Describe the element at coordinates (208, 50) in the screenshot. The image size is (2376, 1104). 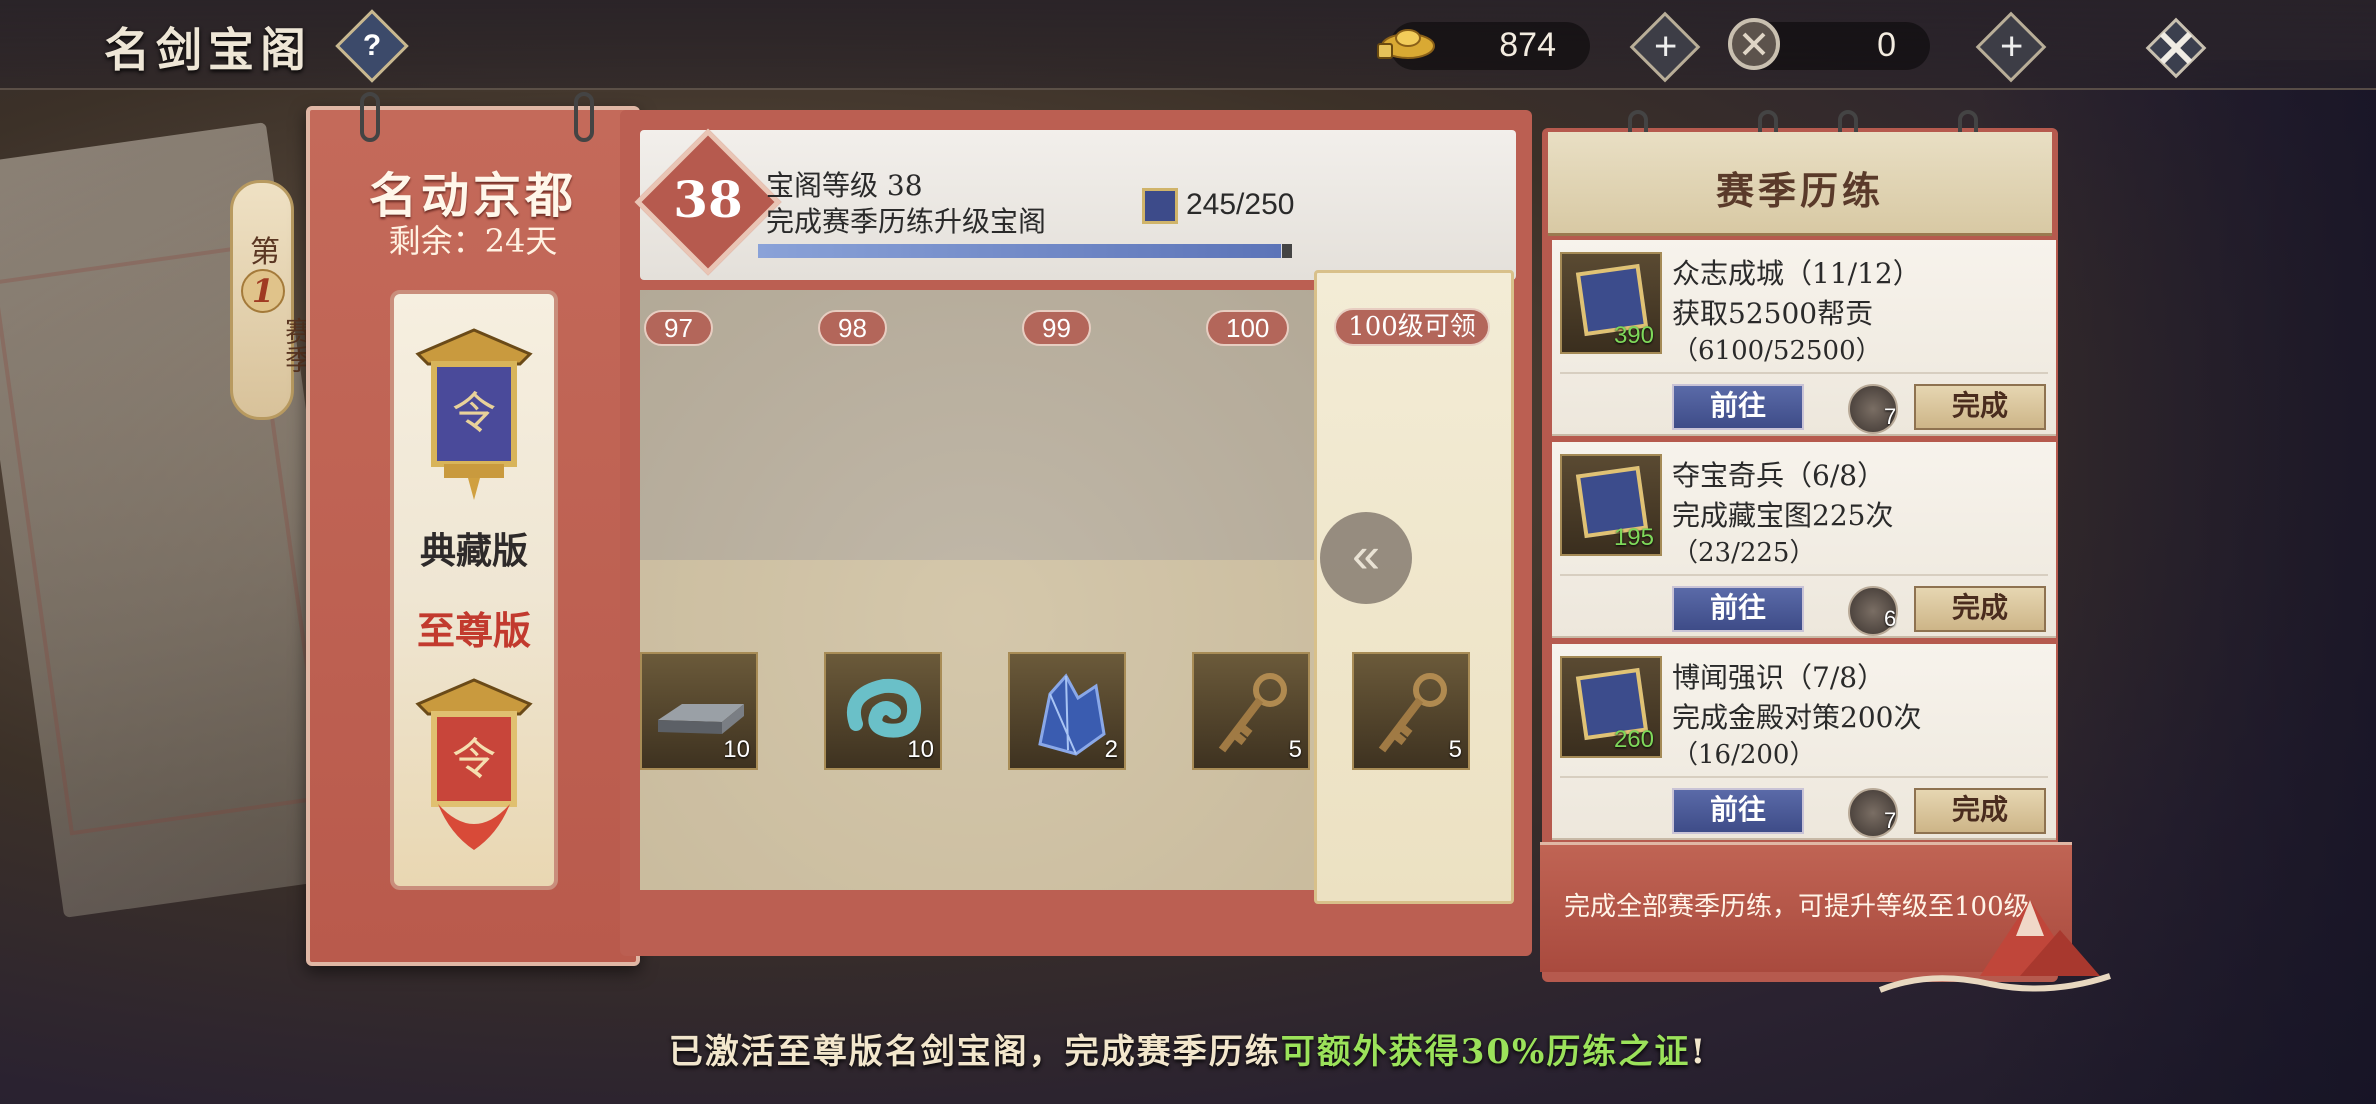
I see `page-title: 名剑宝阁` at that location.